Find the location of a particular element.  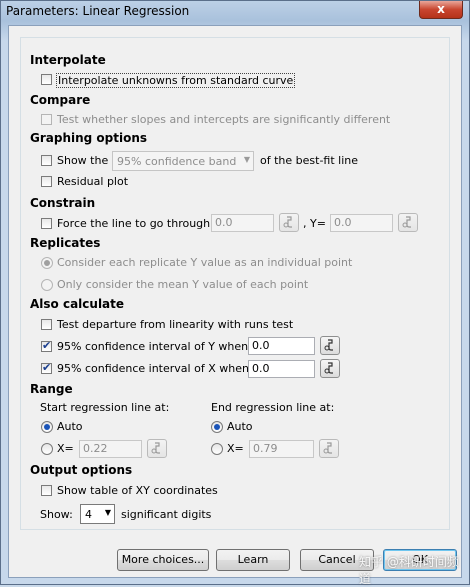

constrain-x-input: 0.0 is located at coordinates (242, 223).